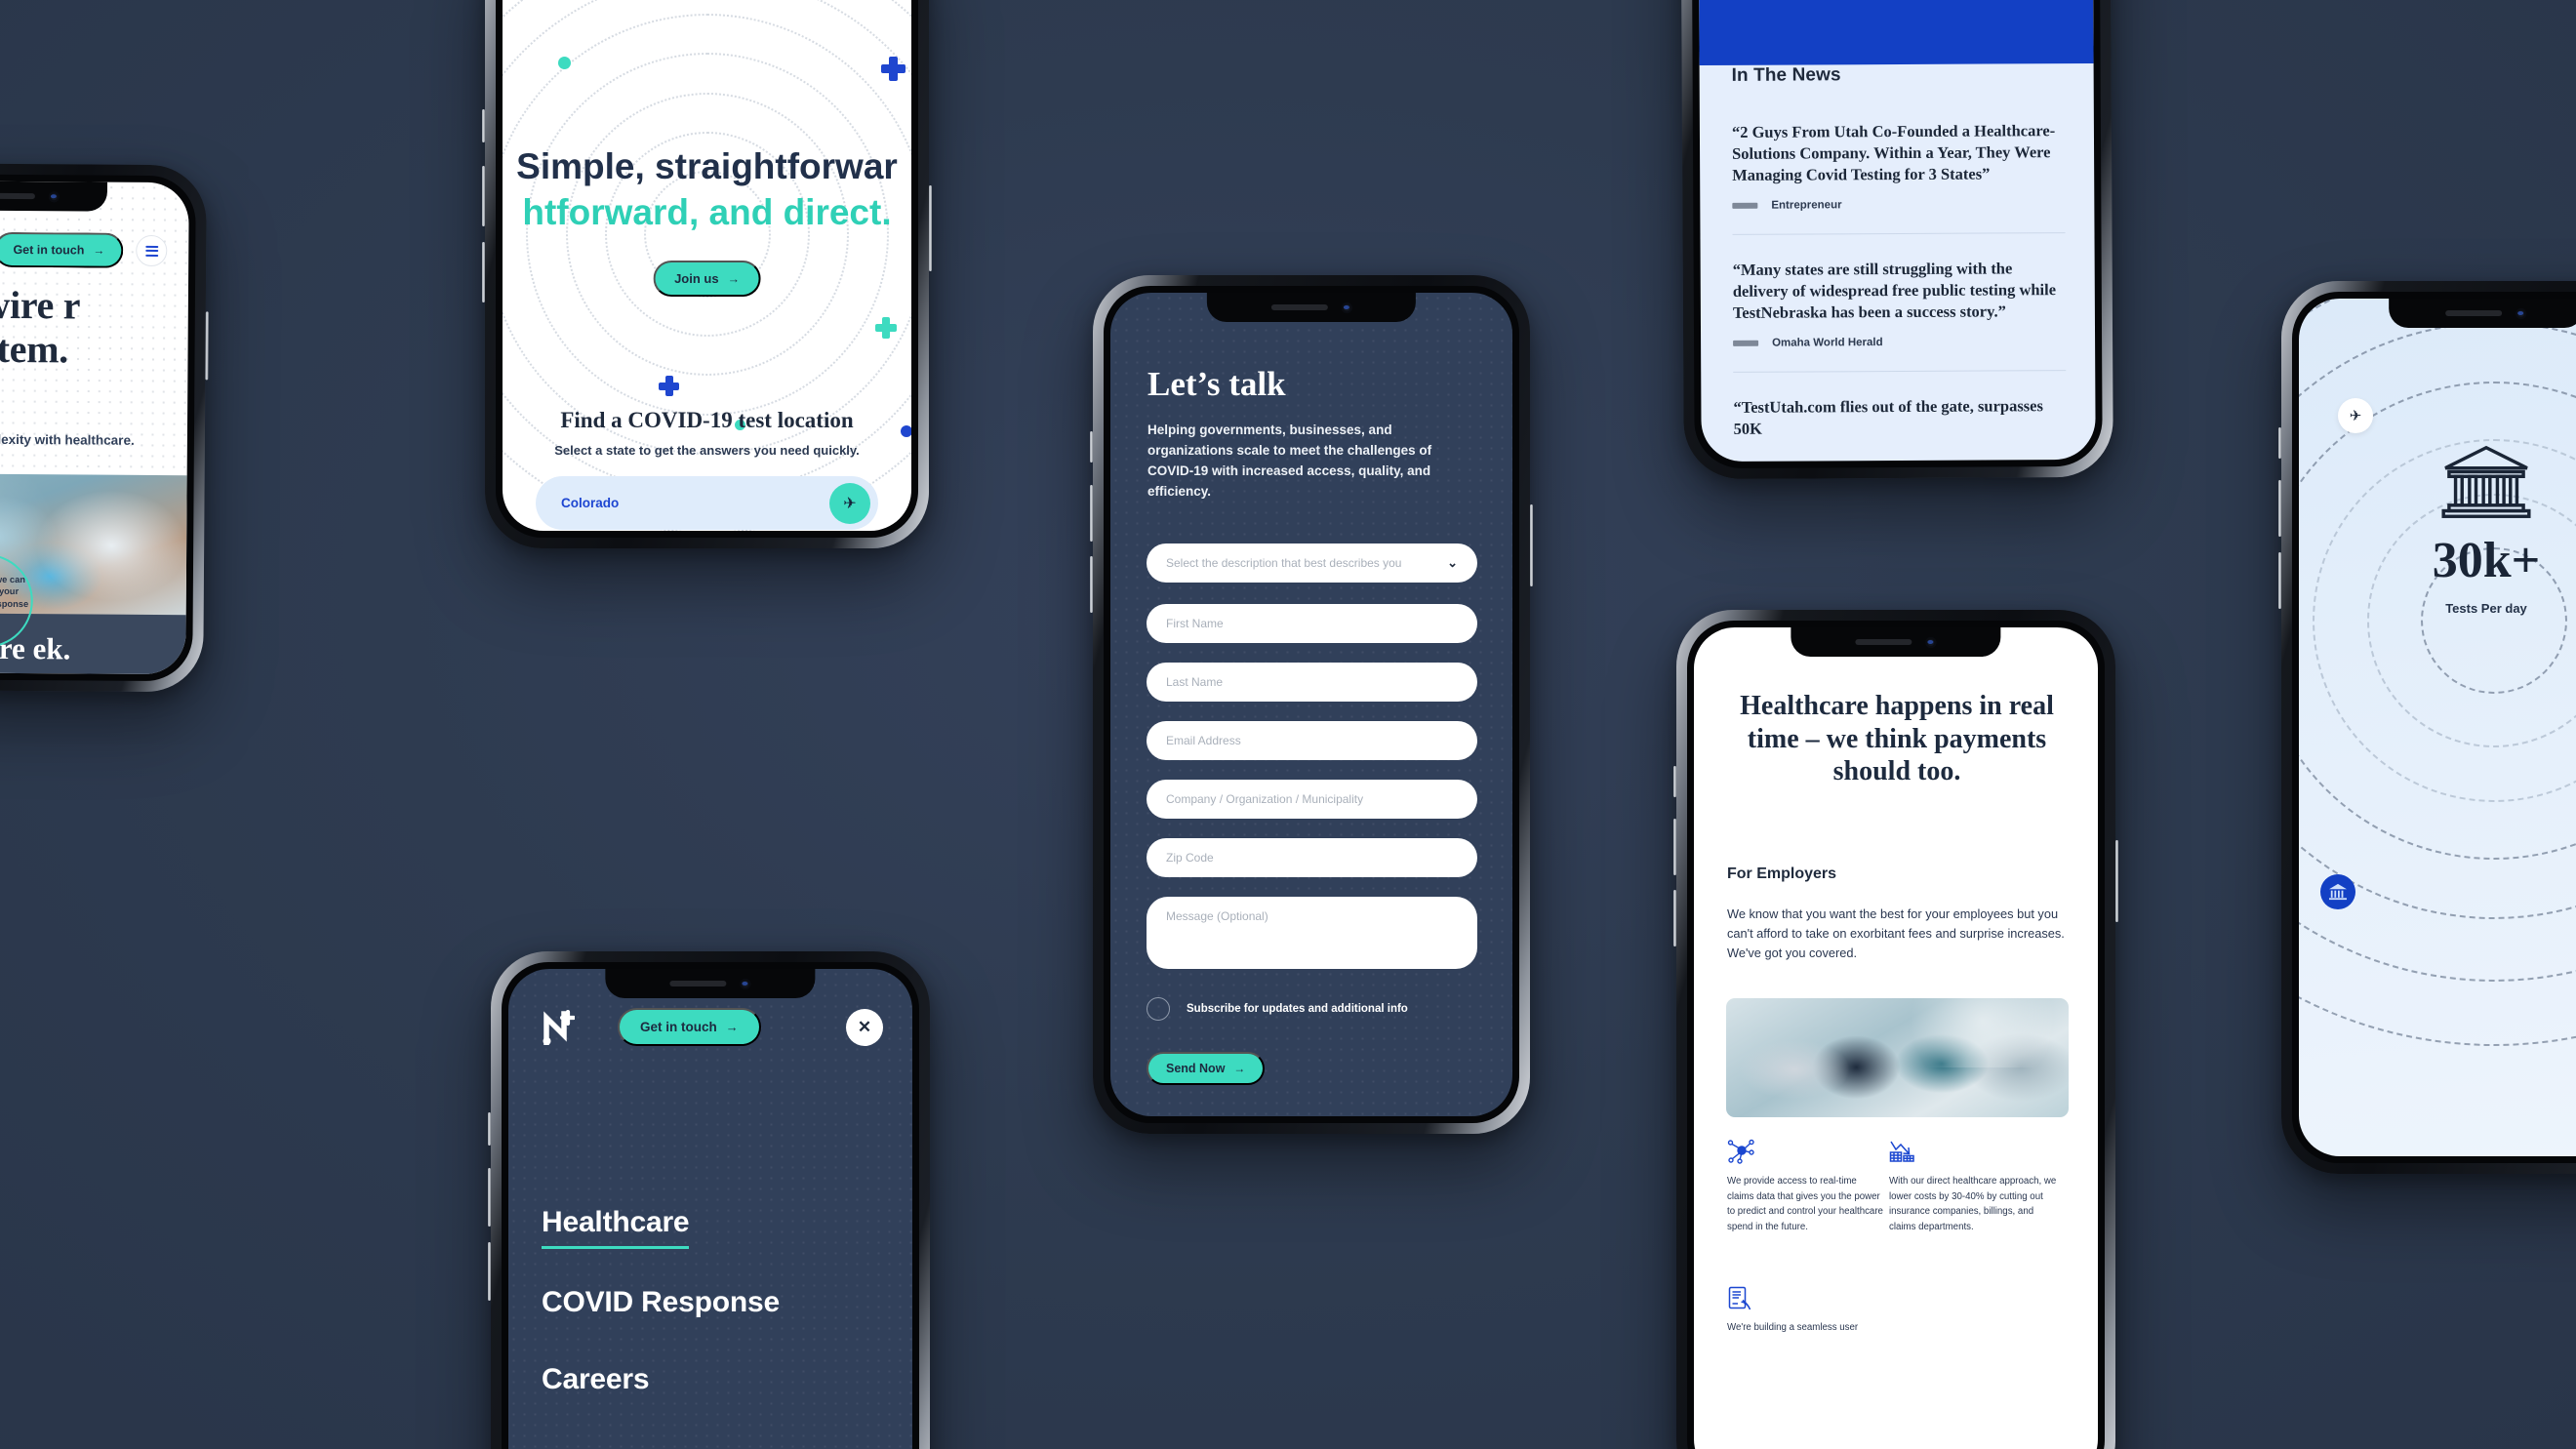 Image resolution: width=2576 pixels, height=1449 pixels. Describe the element at coordinates (1782, 873) in the screenshot. I see `employers-kicker: For Employers` at that location.